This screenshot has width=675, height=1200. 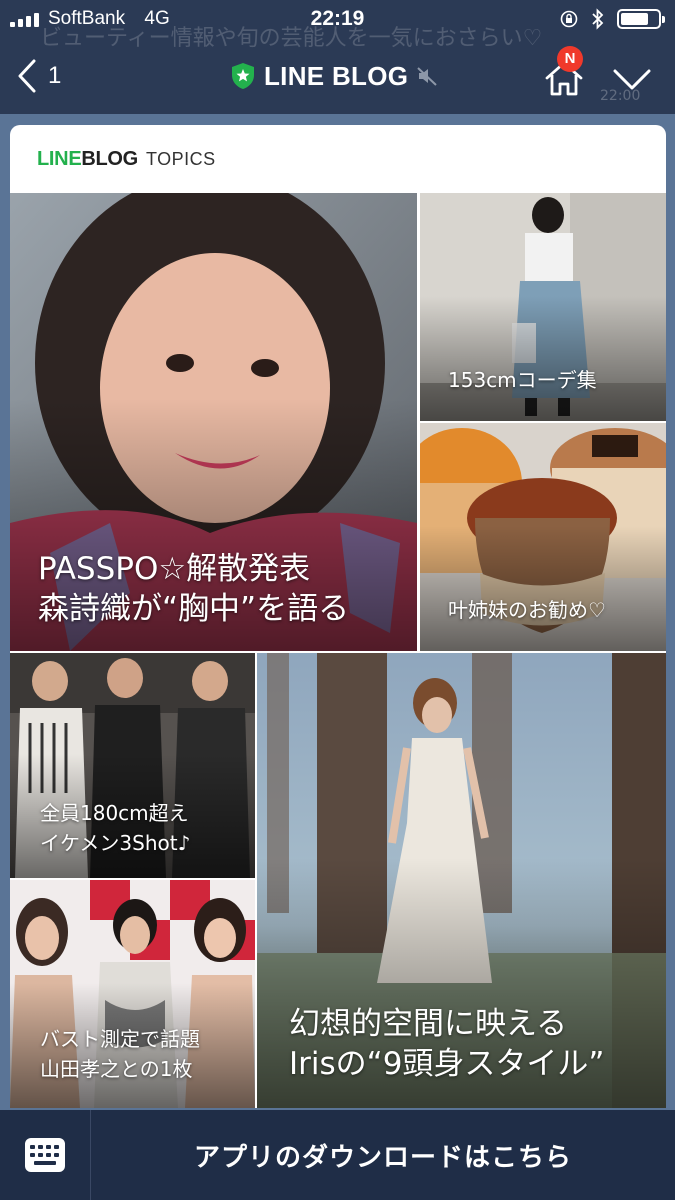 I want to click on topic-caption: PASSPO☆解散発表 森詩織が“胸中”を語る, so click(x=194, y=589).